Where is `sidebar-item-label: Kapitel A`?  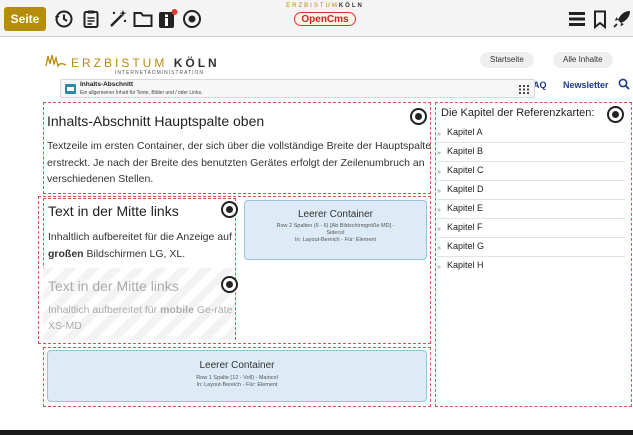 sidebar-item-label: Kapitel A is located at coordinates (465, 132).